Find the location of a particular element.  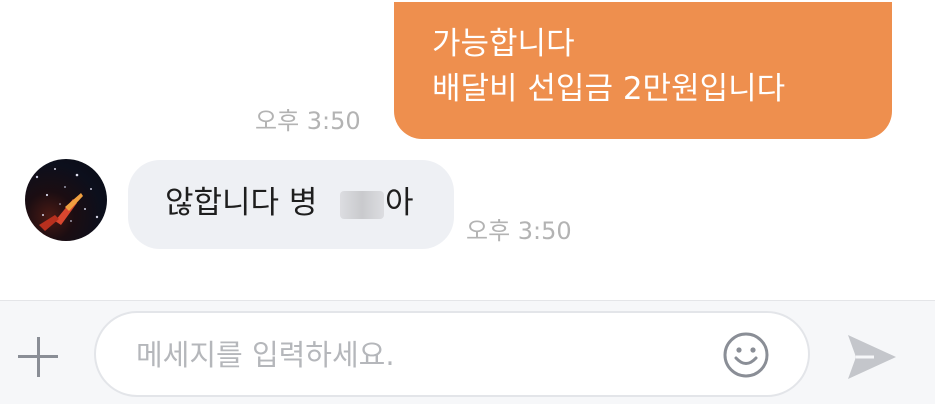

send-icon-graphic is located at coordinates (872, 357).